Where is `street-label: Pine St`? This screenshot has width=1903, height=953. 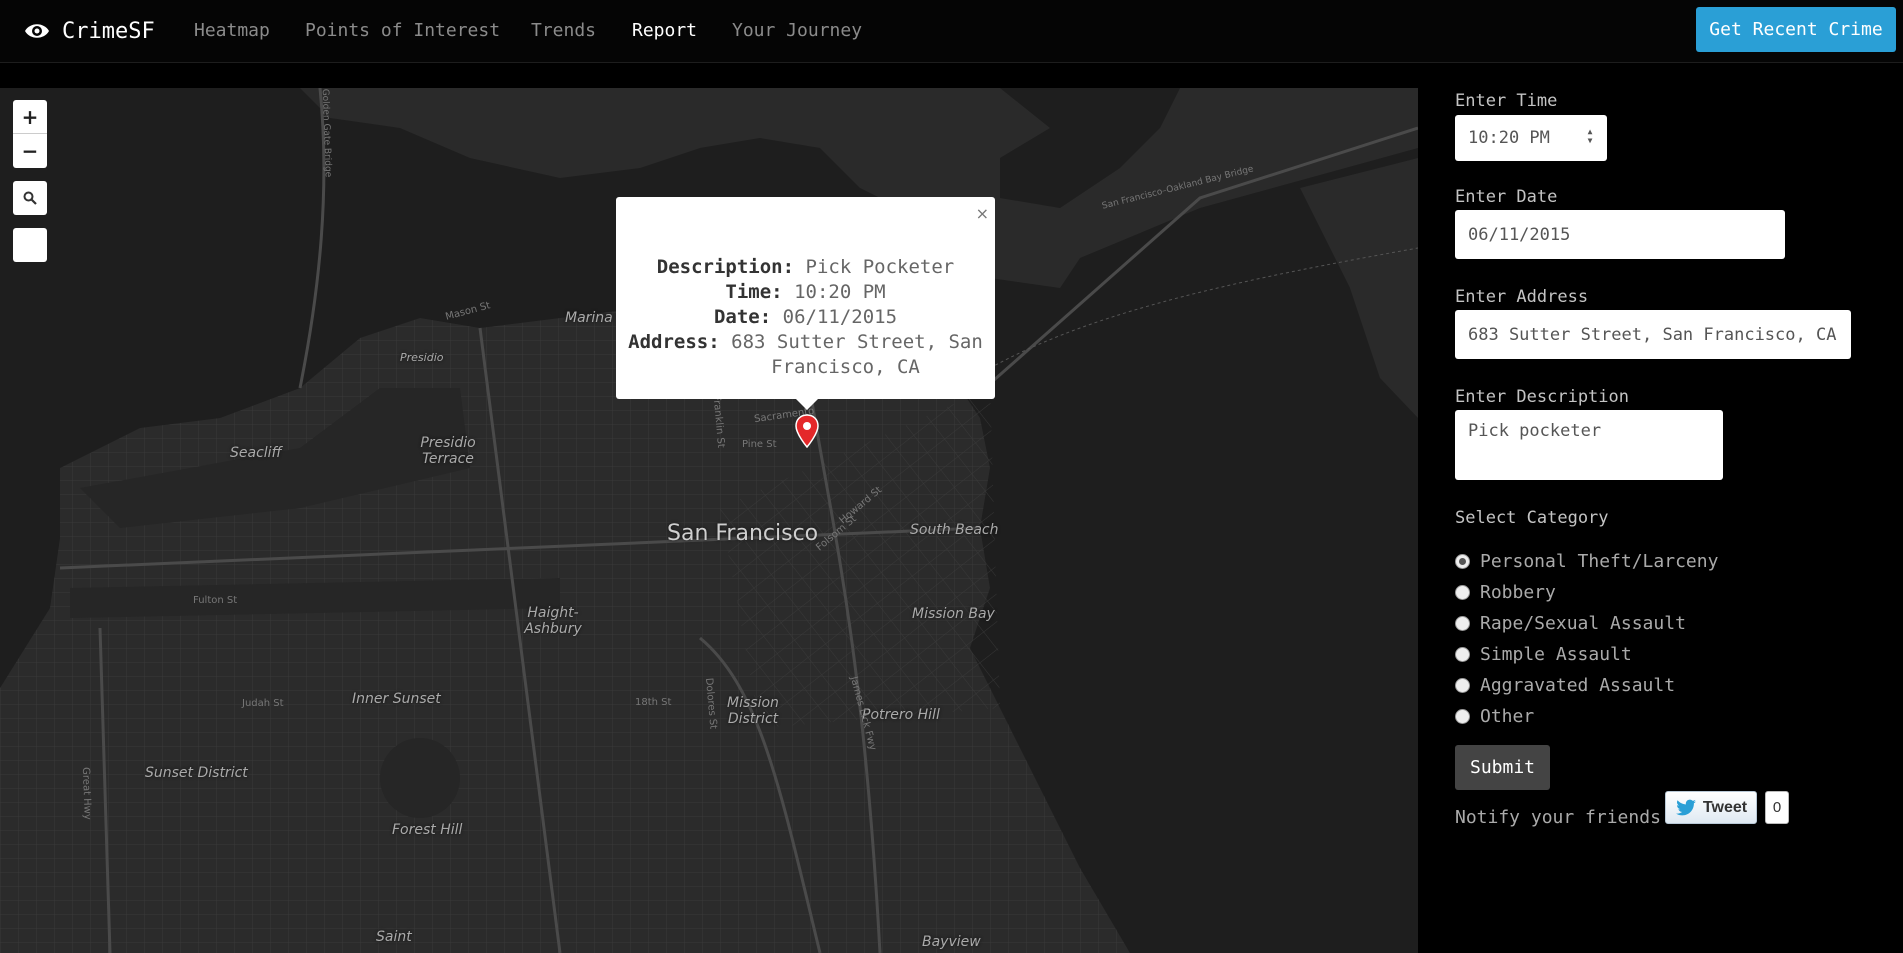 street-label: Pine St is located at coordinates (759, 444).